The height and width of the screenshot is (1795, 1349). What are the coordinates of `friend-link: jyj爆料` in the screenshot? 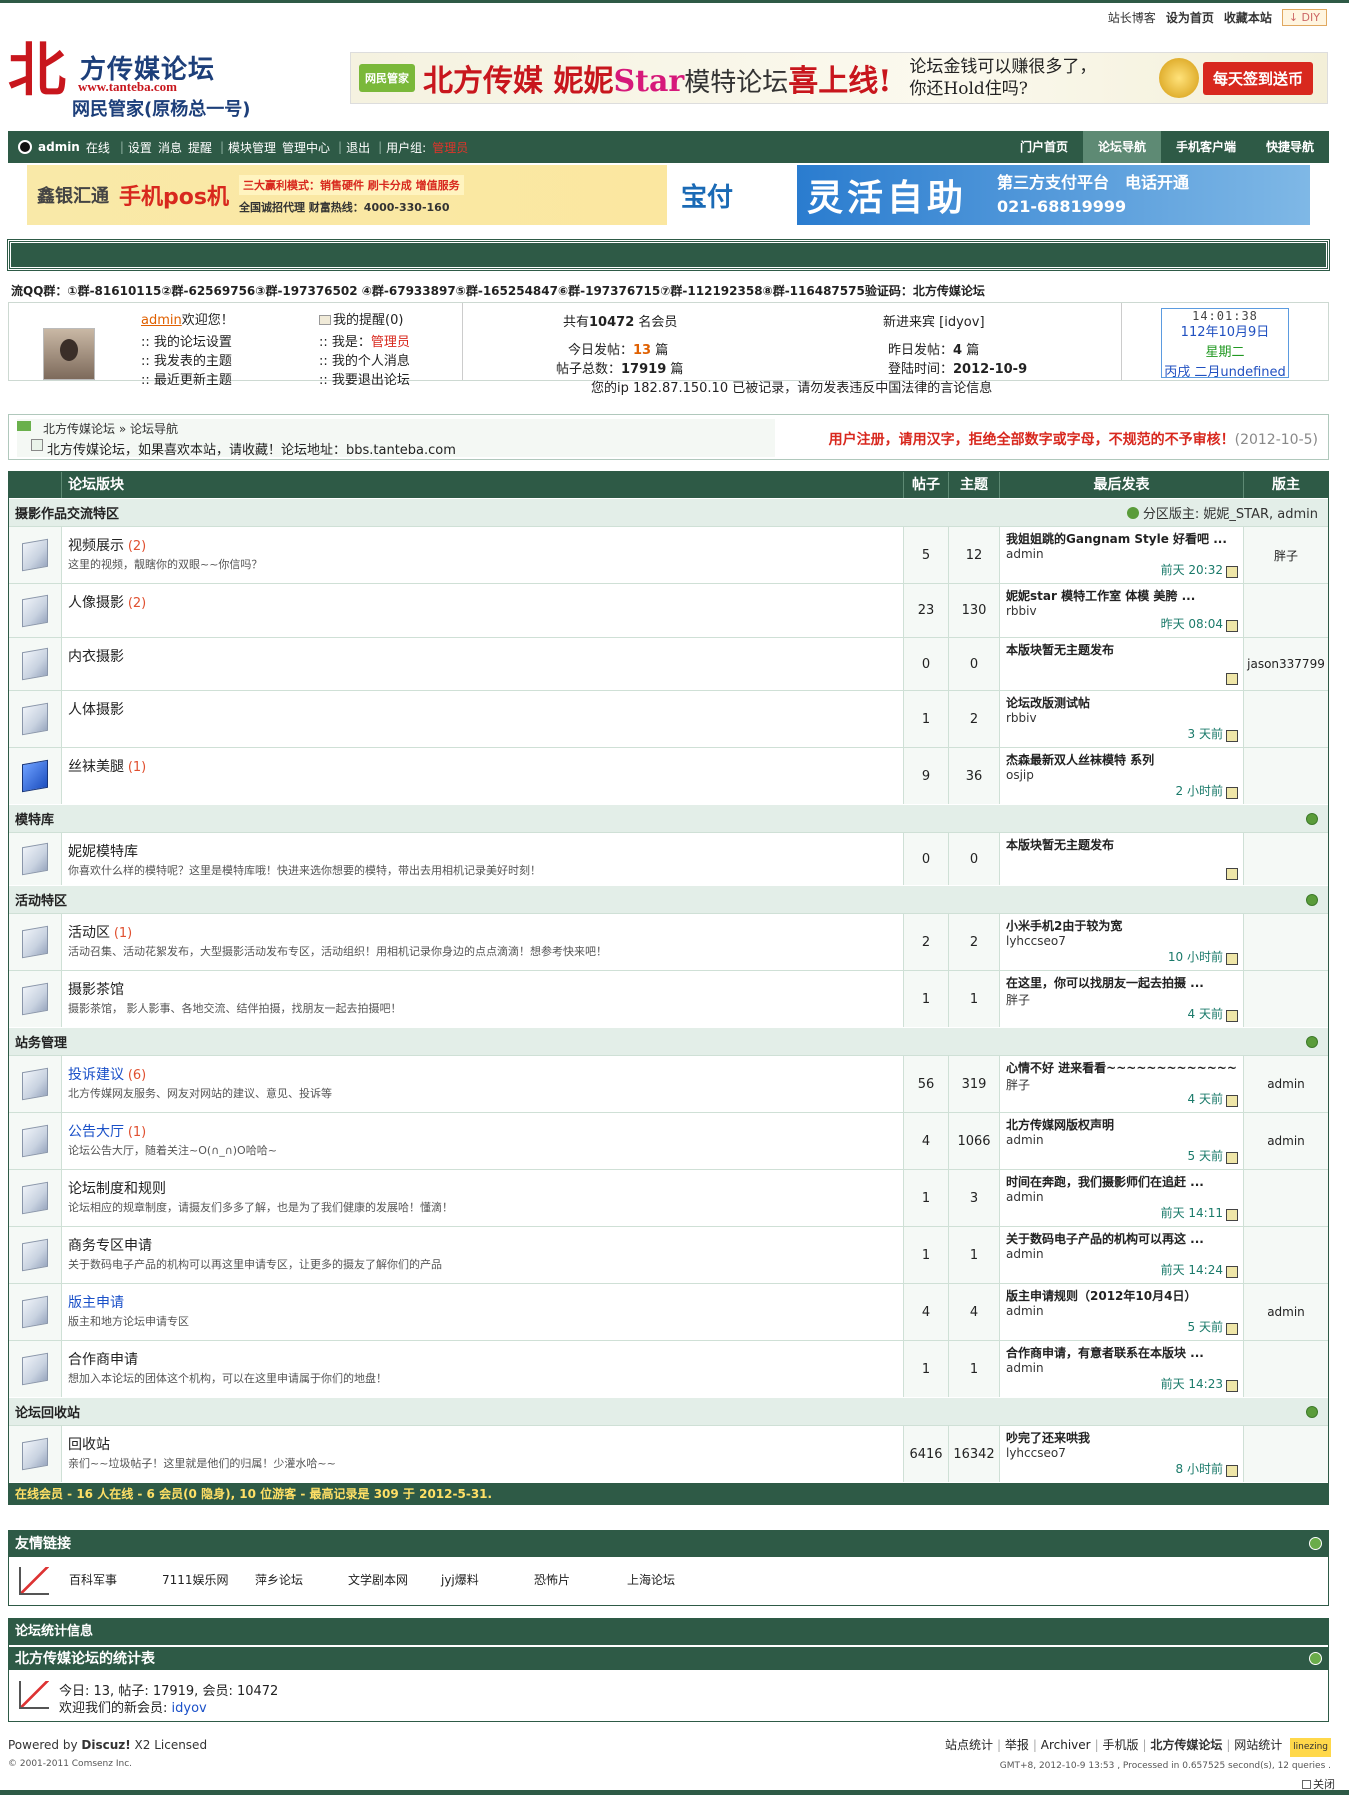 It's located at (487, 1579).